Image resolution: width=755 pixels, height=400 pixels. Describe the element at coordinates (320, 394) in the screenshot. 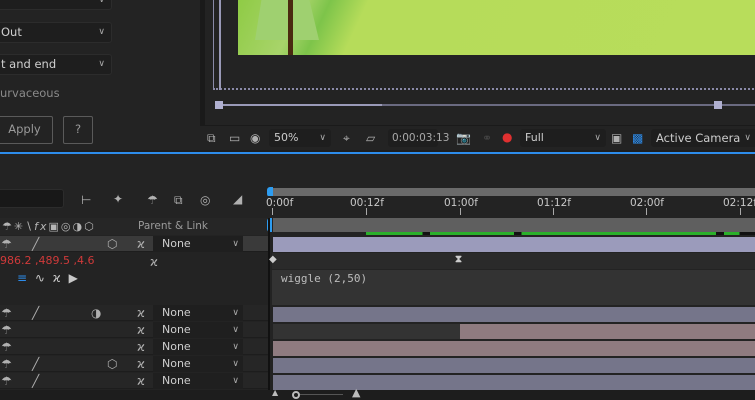

I see `timeline-zoom-slider` at that location.